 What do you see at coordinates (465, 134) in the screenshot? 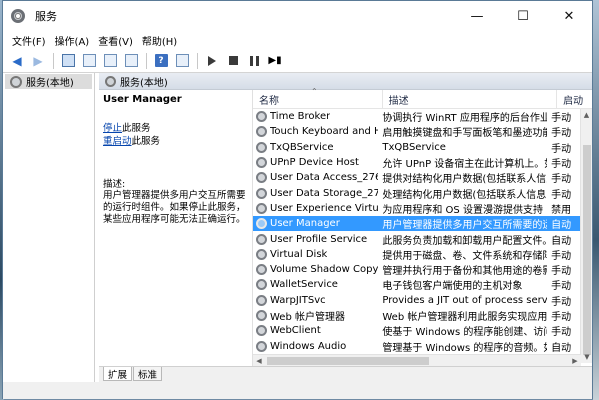
I see `service-description: 启用触摸键盘和手写面板笔和墨迹功能` at bounding box center [465, 134].